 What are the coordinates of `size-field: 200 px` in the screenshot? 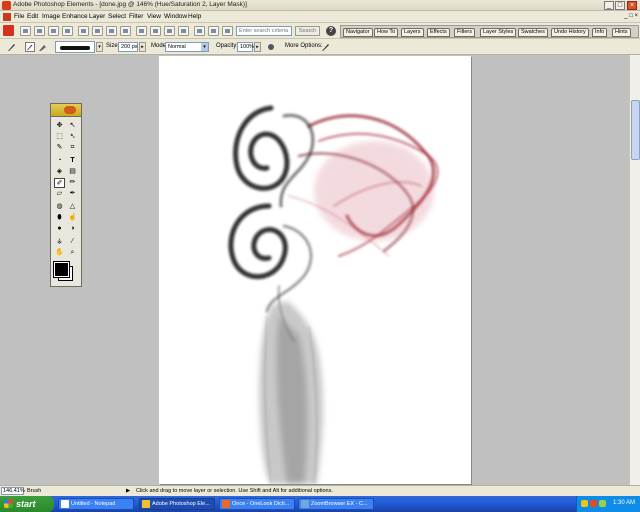 It's located at (128, 47).